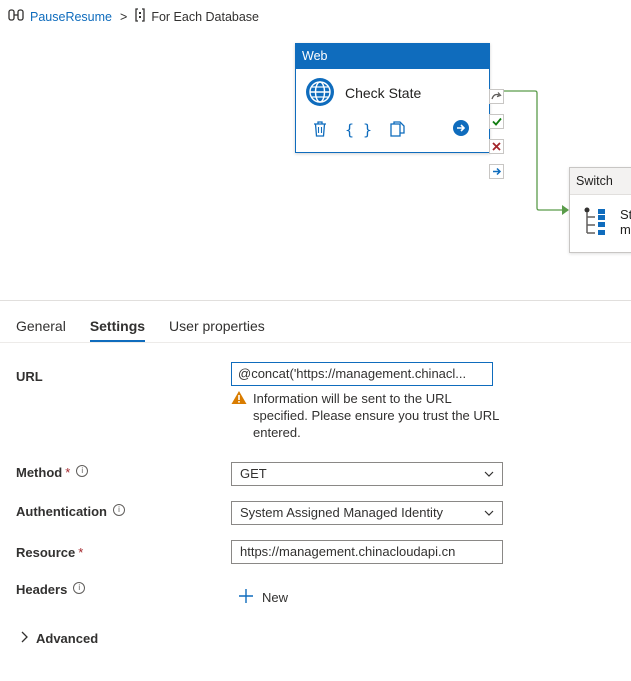  Describe the element at coordinates (367, 474) in the screenshot. I see `method-select: GET` at that location.